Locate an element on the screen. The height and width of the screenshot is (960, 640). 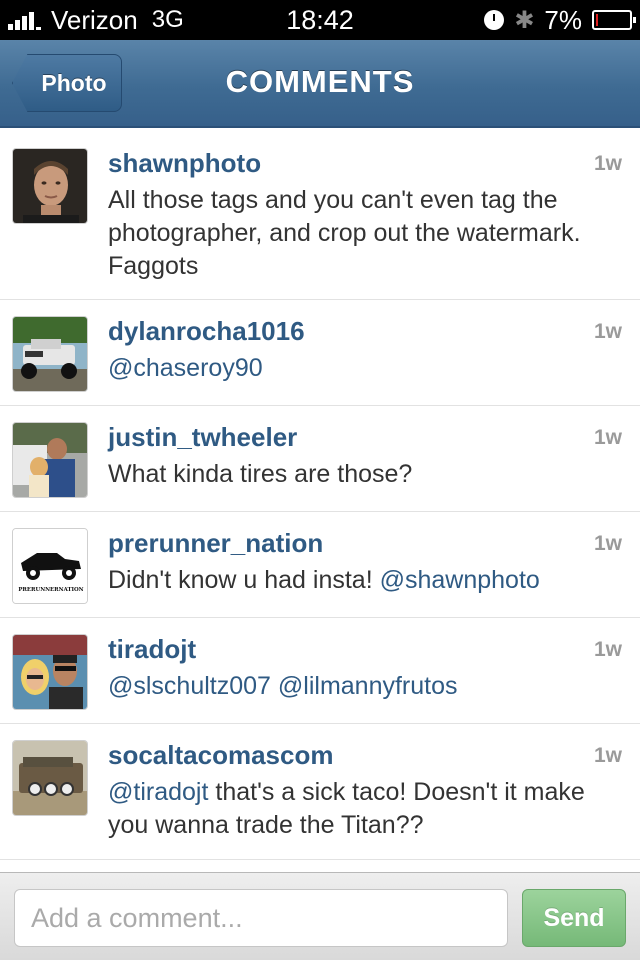
status-right: ✱ 7% is located at coordinates (560, 20).